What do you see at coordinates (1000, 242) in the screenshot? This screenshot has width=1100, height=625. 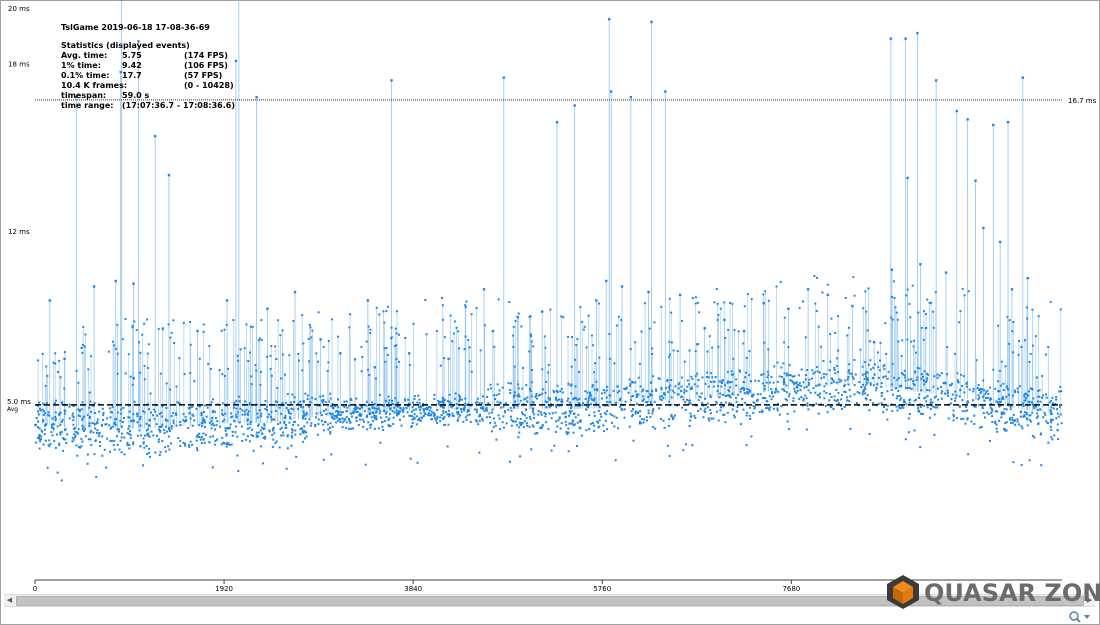 I see `spike-point` at bounding box center [1000, 242].